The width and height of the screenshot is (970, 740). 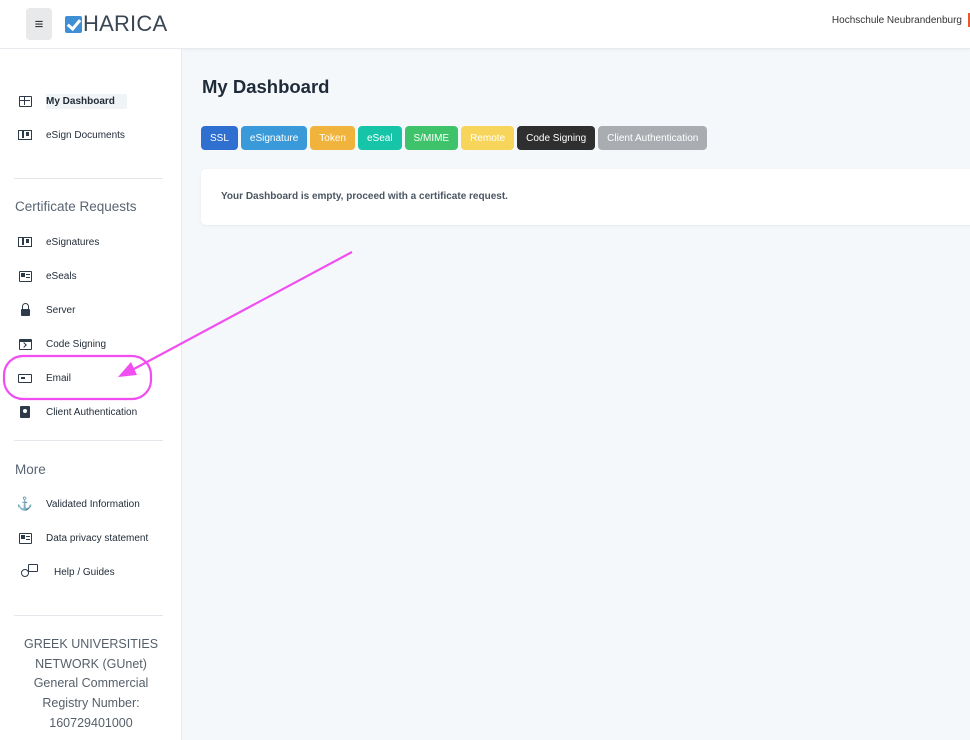 I want to click on eseal-icon, so click(x=25, y=276).